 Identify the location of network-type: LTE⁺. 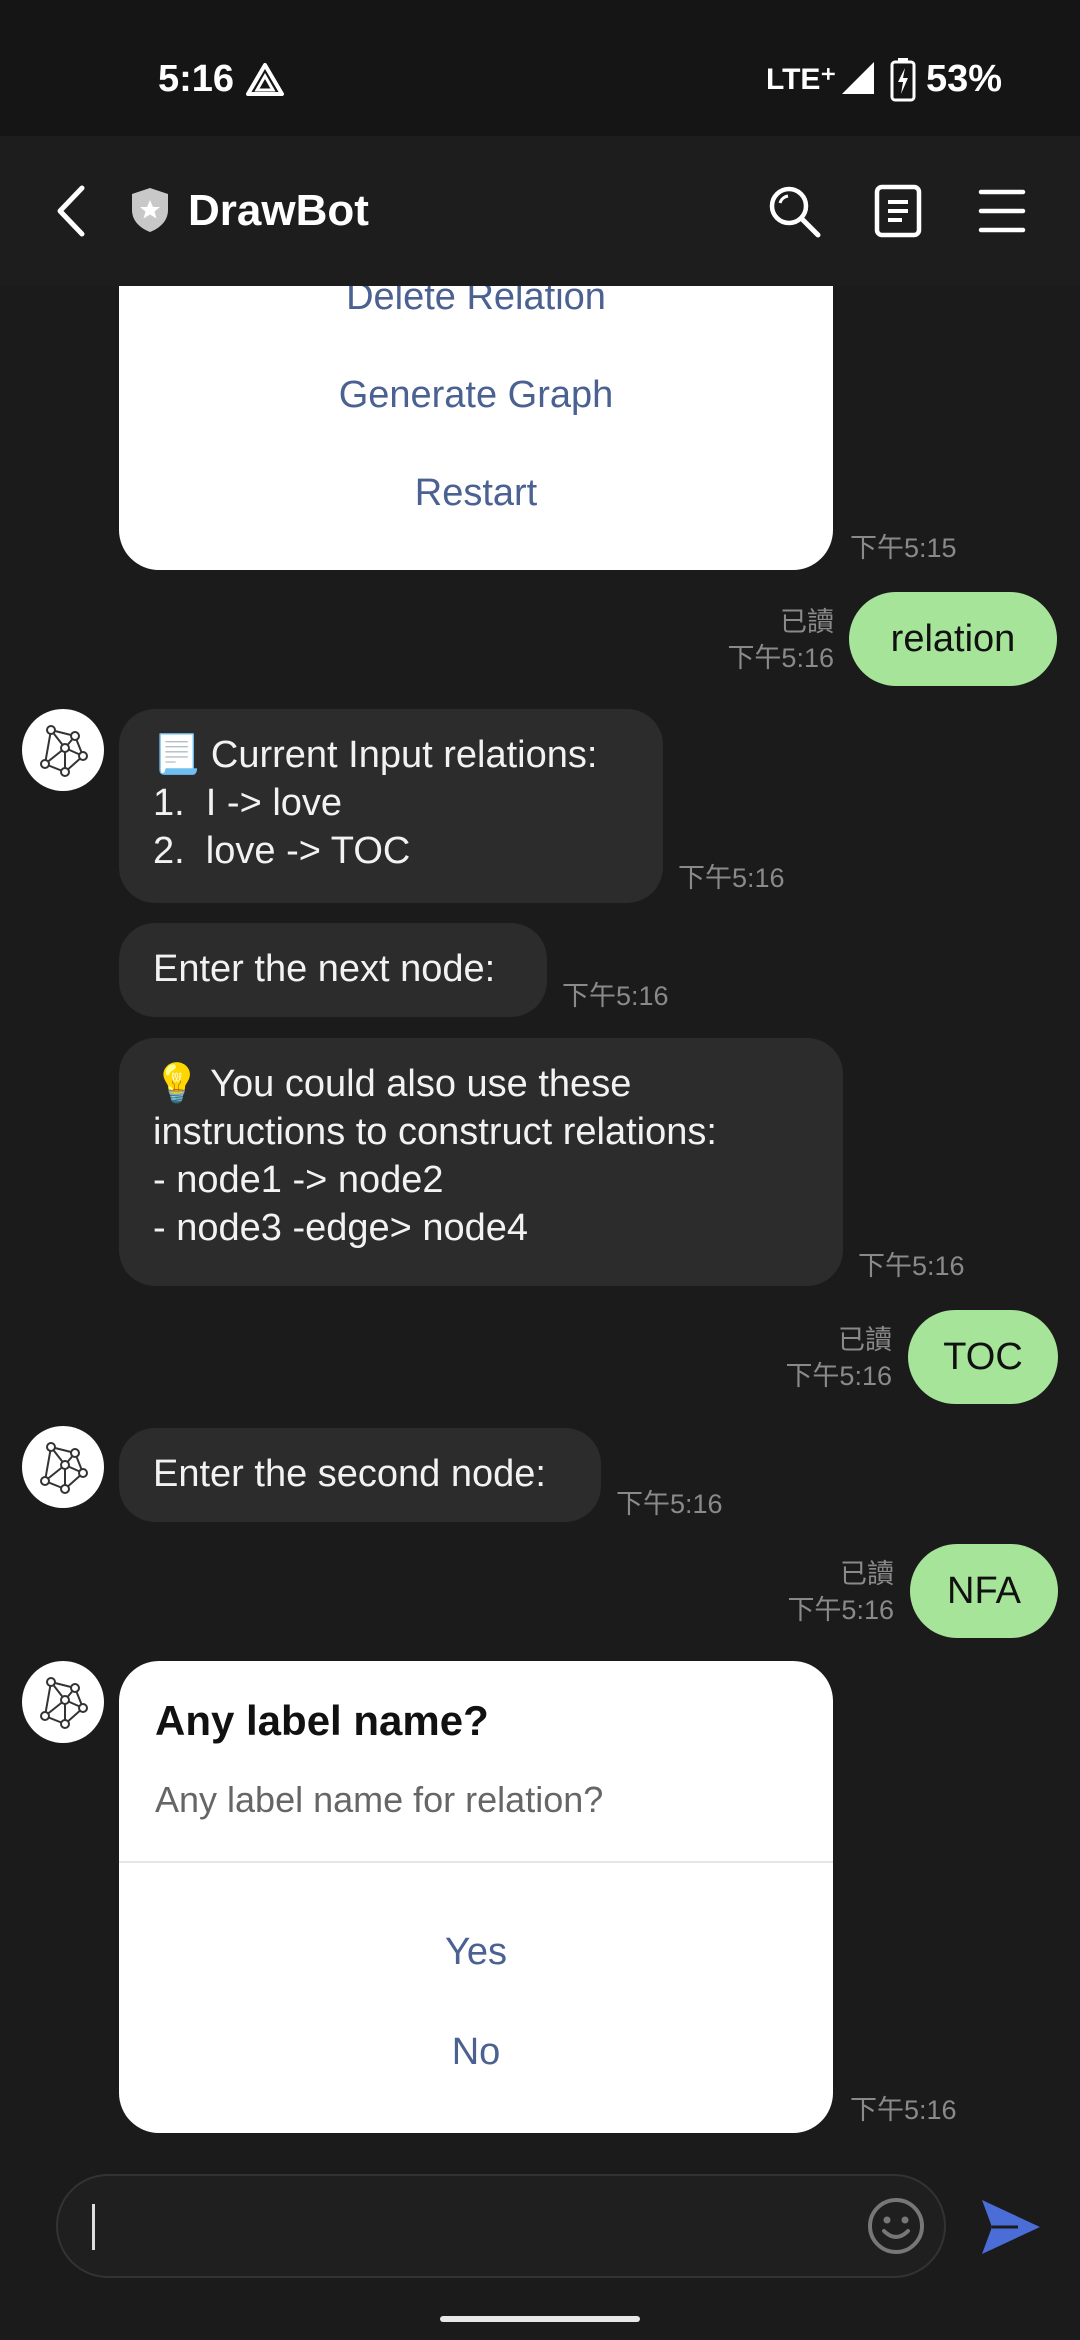
(801, 79).